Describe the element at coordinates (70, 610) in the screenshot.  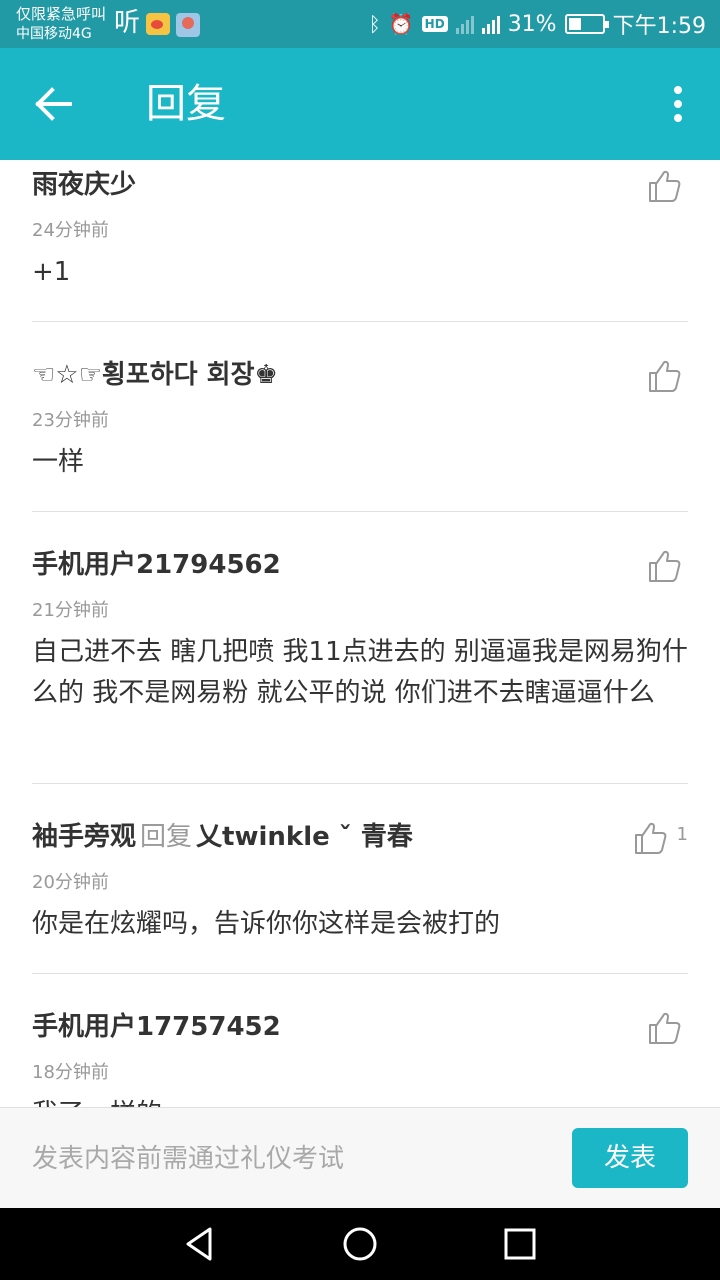
I see `comment-time: 21分钟前` at that location.